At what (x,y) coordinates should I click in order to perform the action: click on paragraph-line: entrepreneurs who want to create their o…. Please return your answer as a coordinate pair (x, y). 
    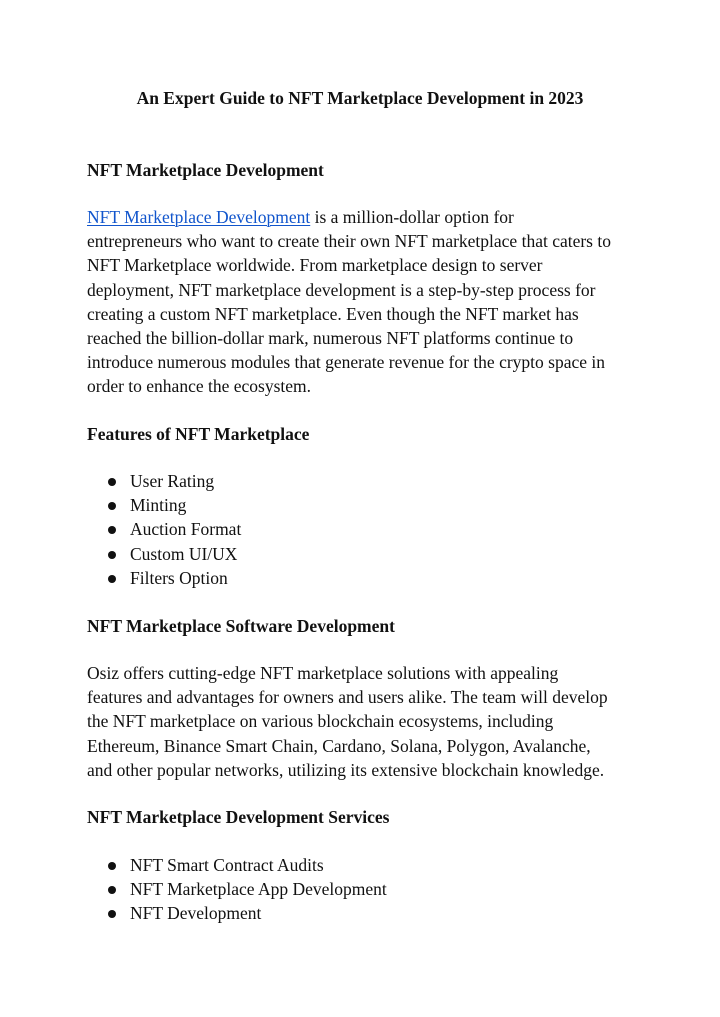
    Looking at the image, I should click on (349, 241).